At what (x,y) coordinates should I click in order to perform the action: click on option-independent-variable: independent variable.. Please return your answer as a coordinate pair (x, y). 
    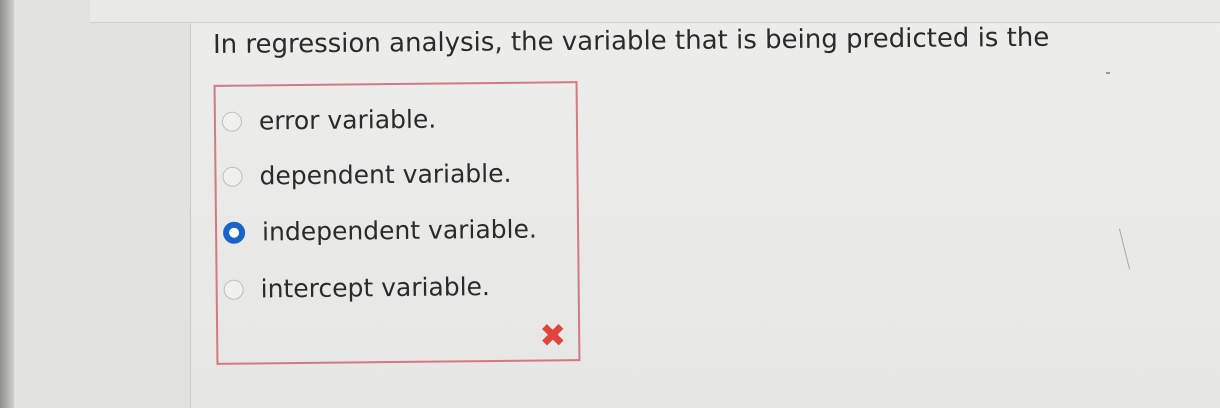
    Looking at the image, I should click on (379, 231).